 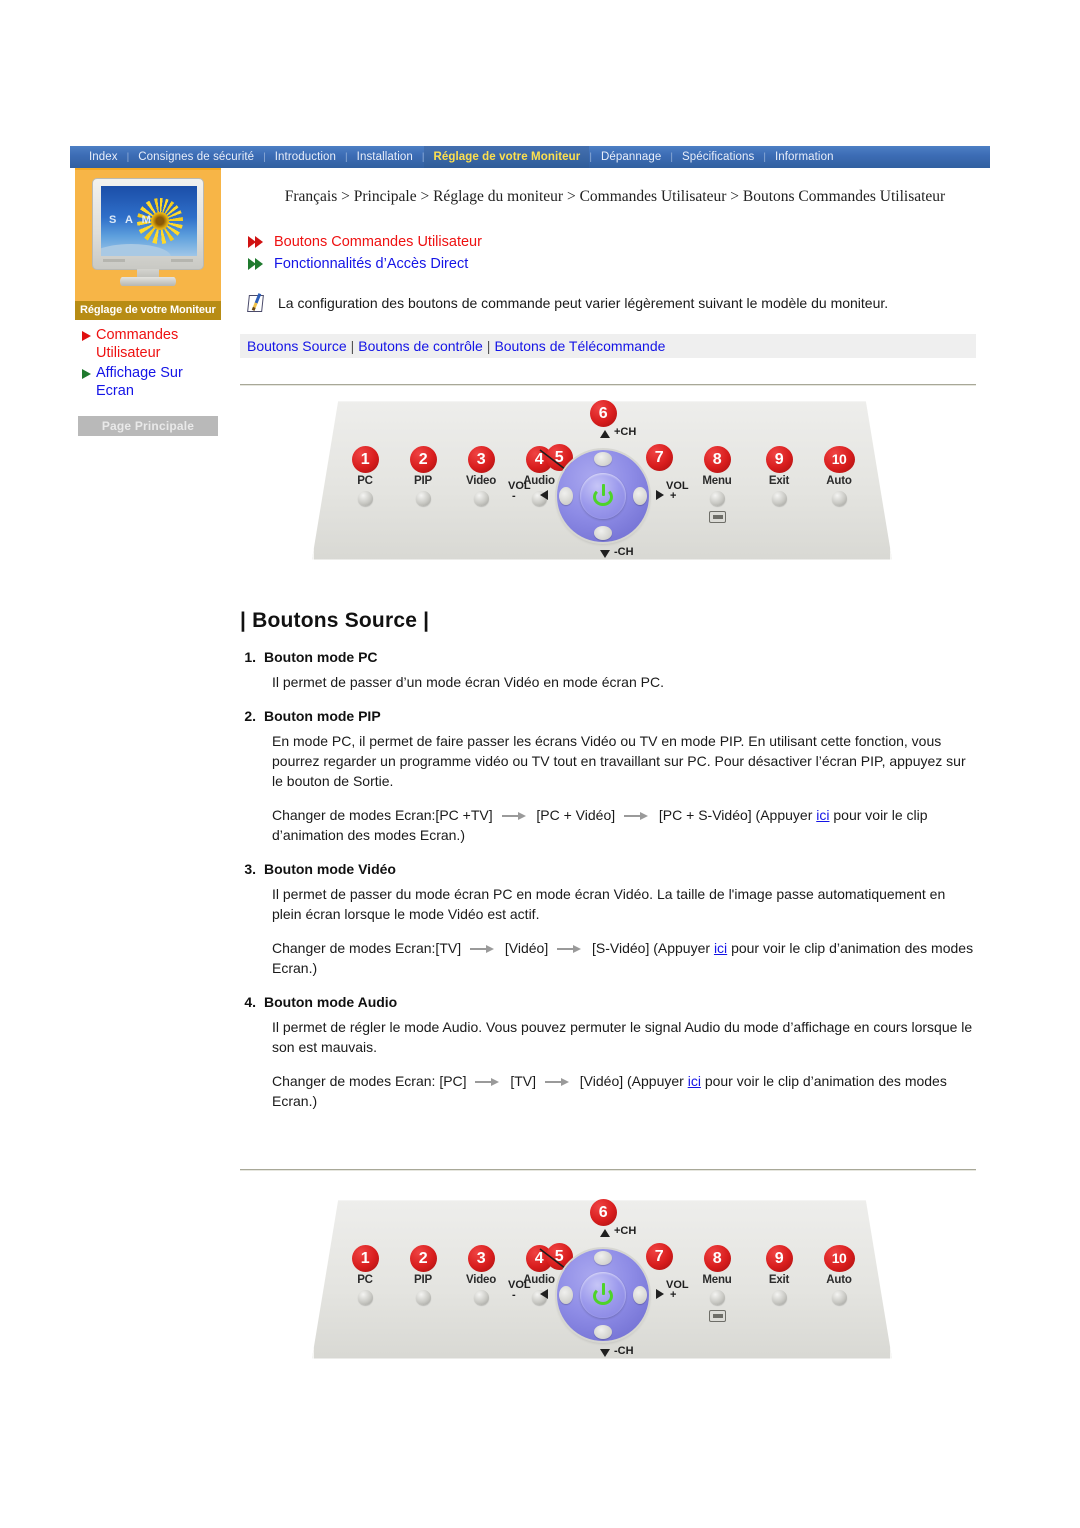 I want to click on triangle-down-icon, so click(x=605, y=1353).